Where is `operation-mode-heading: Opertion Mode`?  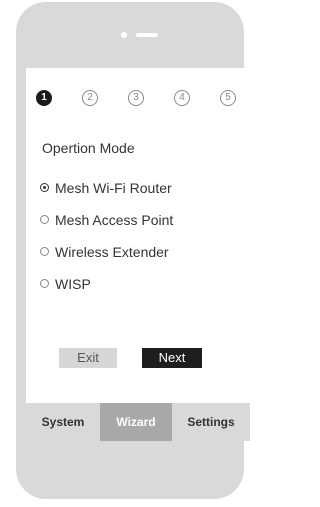
operation-mode-heading: Opertion Mode is located at coordinates (88, 148).